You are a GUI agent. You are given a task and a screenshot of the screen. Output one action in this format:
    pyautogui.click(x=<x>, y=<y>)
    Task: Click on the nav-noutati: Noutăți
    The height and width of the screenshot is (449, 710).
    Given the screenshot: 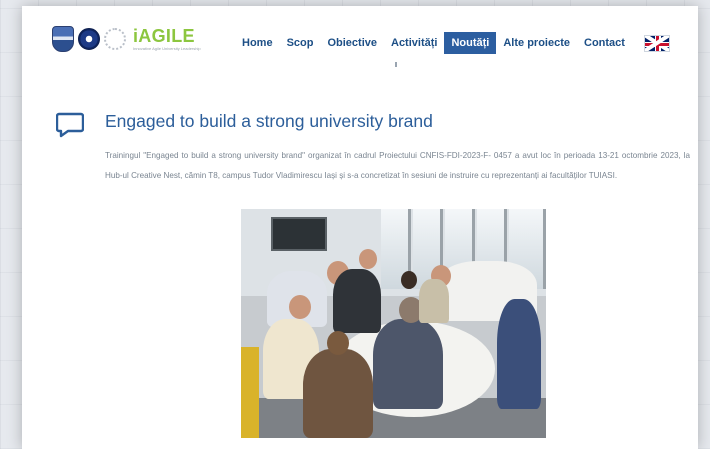 What is the action you would take?
    pyautogui.click(x=470, y=43)
    